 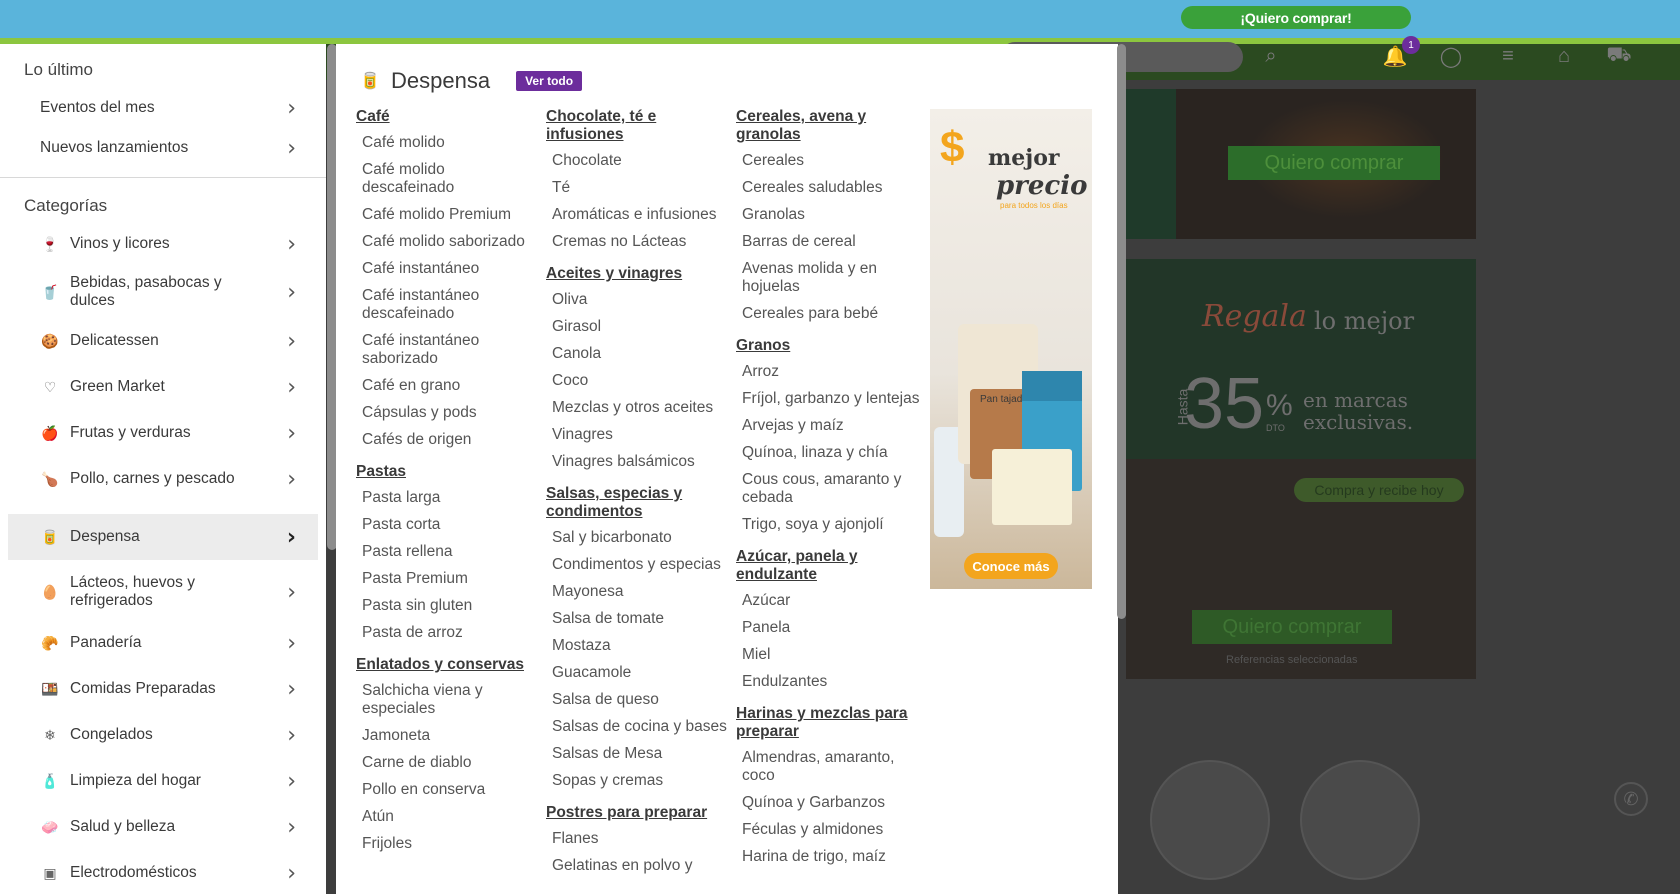 What do you see at coordinates (448, 790) in the screenshot?
I see `subcategory-link: Pollo en conserva` at bounding box center [448, 790].